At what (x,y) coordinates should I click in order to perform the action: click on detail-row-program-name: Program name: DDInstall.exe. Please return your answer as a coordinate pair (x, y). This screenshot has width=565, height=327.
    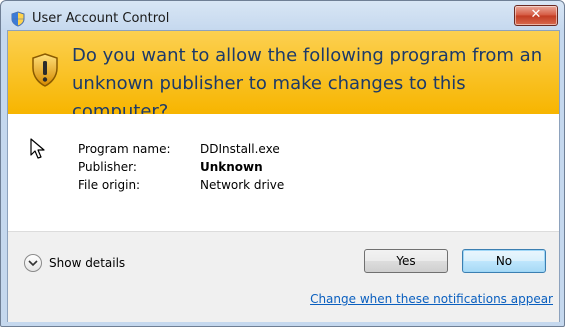
    Looking at the image, I should click on (181, 149).